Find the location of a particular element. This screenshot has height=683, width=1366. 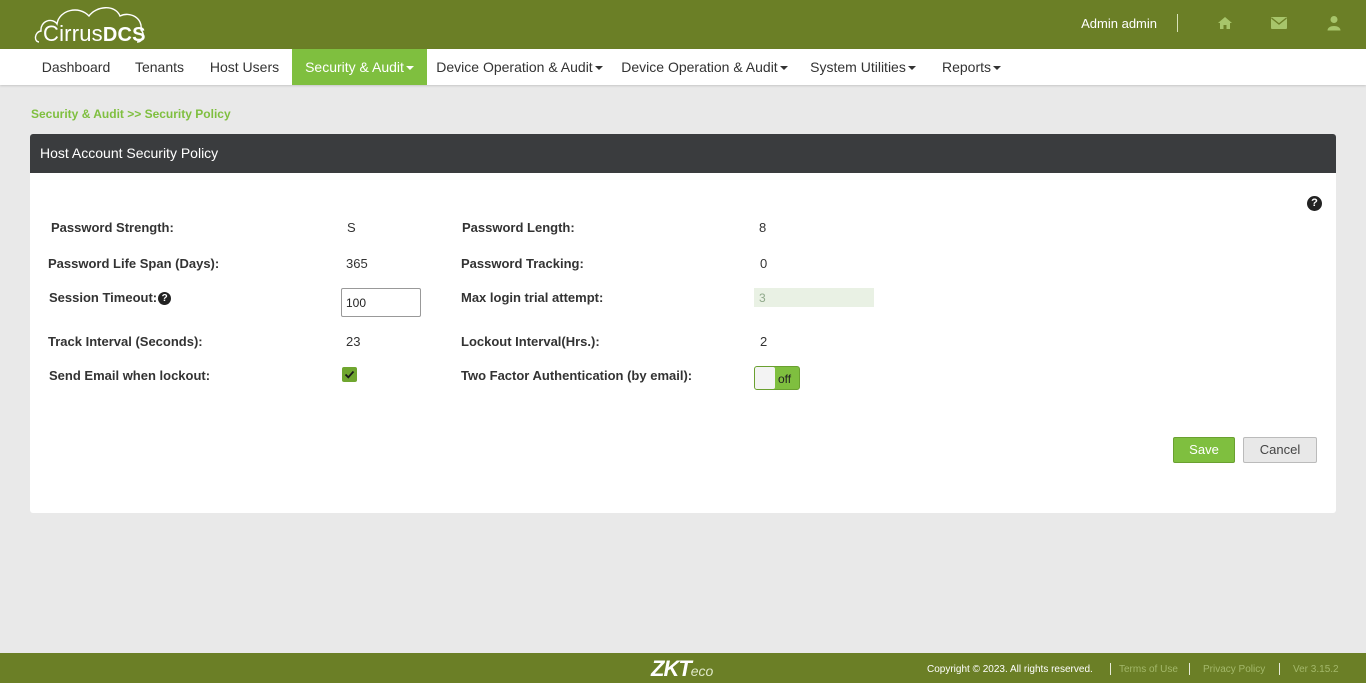

session-timeout-input is located at coordinates (381, 302).